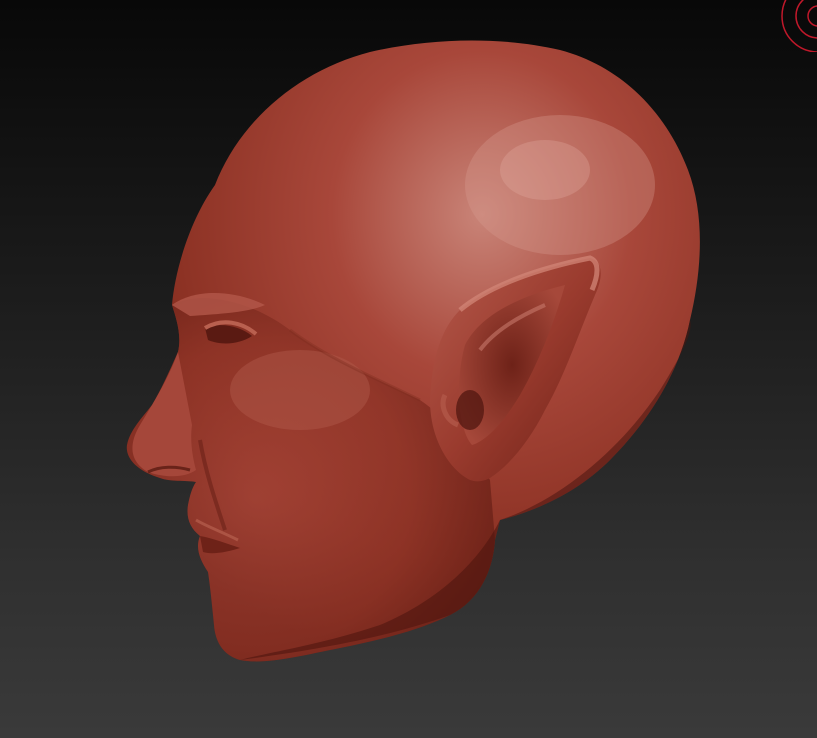 The image size is (817, 738). I want to click on rotation-gizmo-icon, so click(799, 26).